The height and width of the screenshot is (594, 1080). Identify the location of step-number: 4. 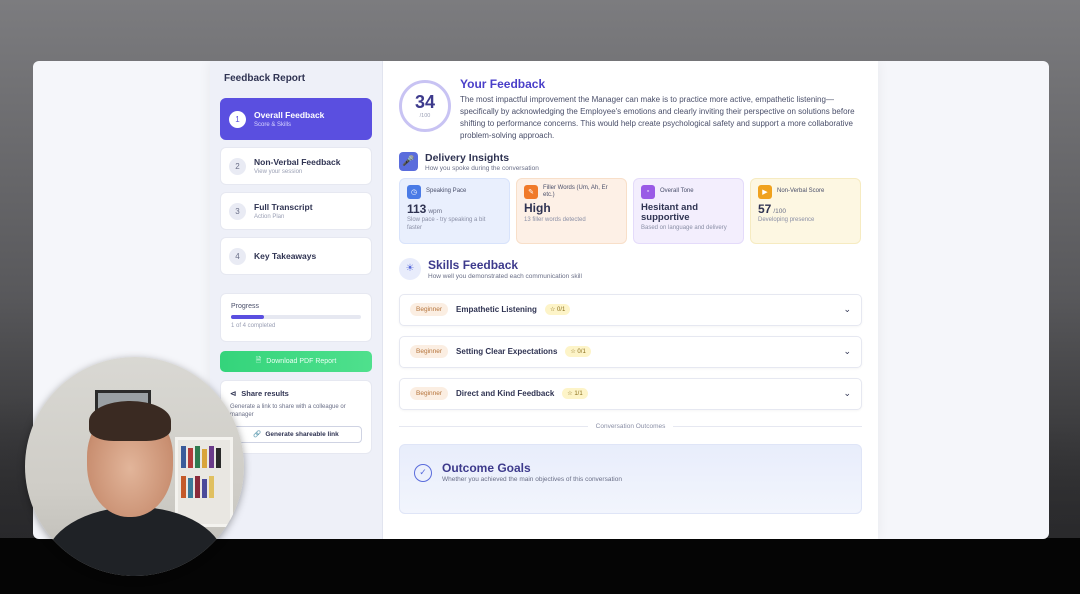
(237, 256).